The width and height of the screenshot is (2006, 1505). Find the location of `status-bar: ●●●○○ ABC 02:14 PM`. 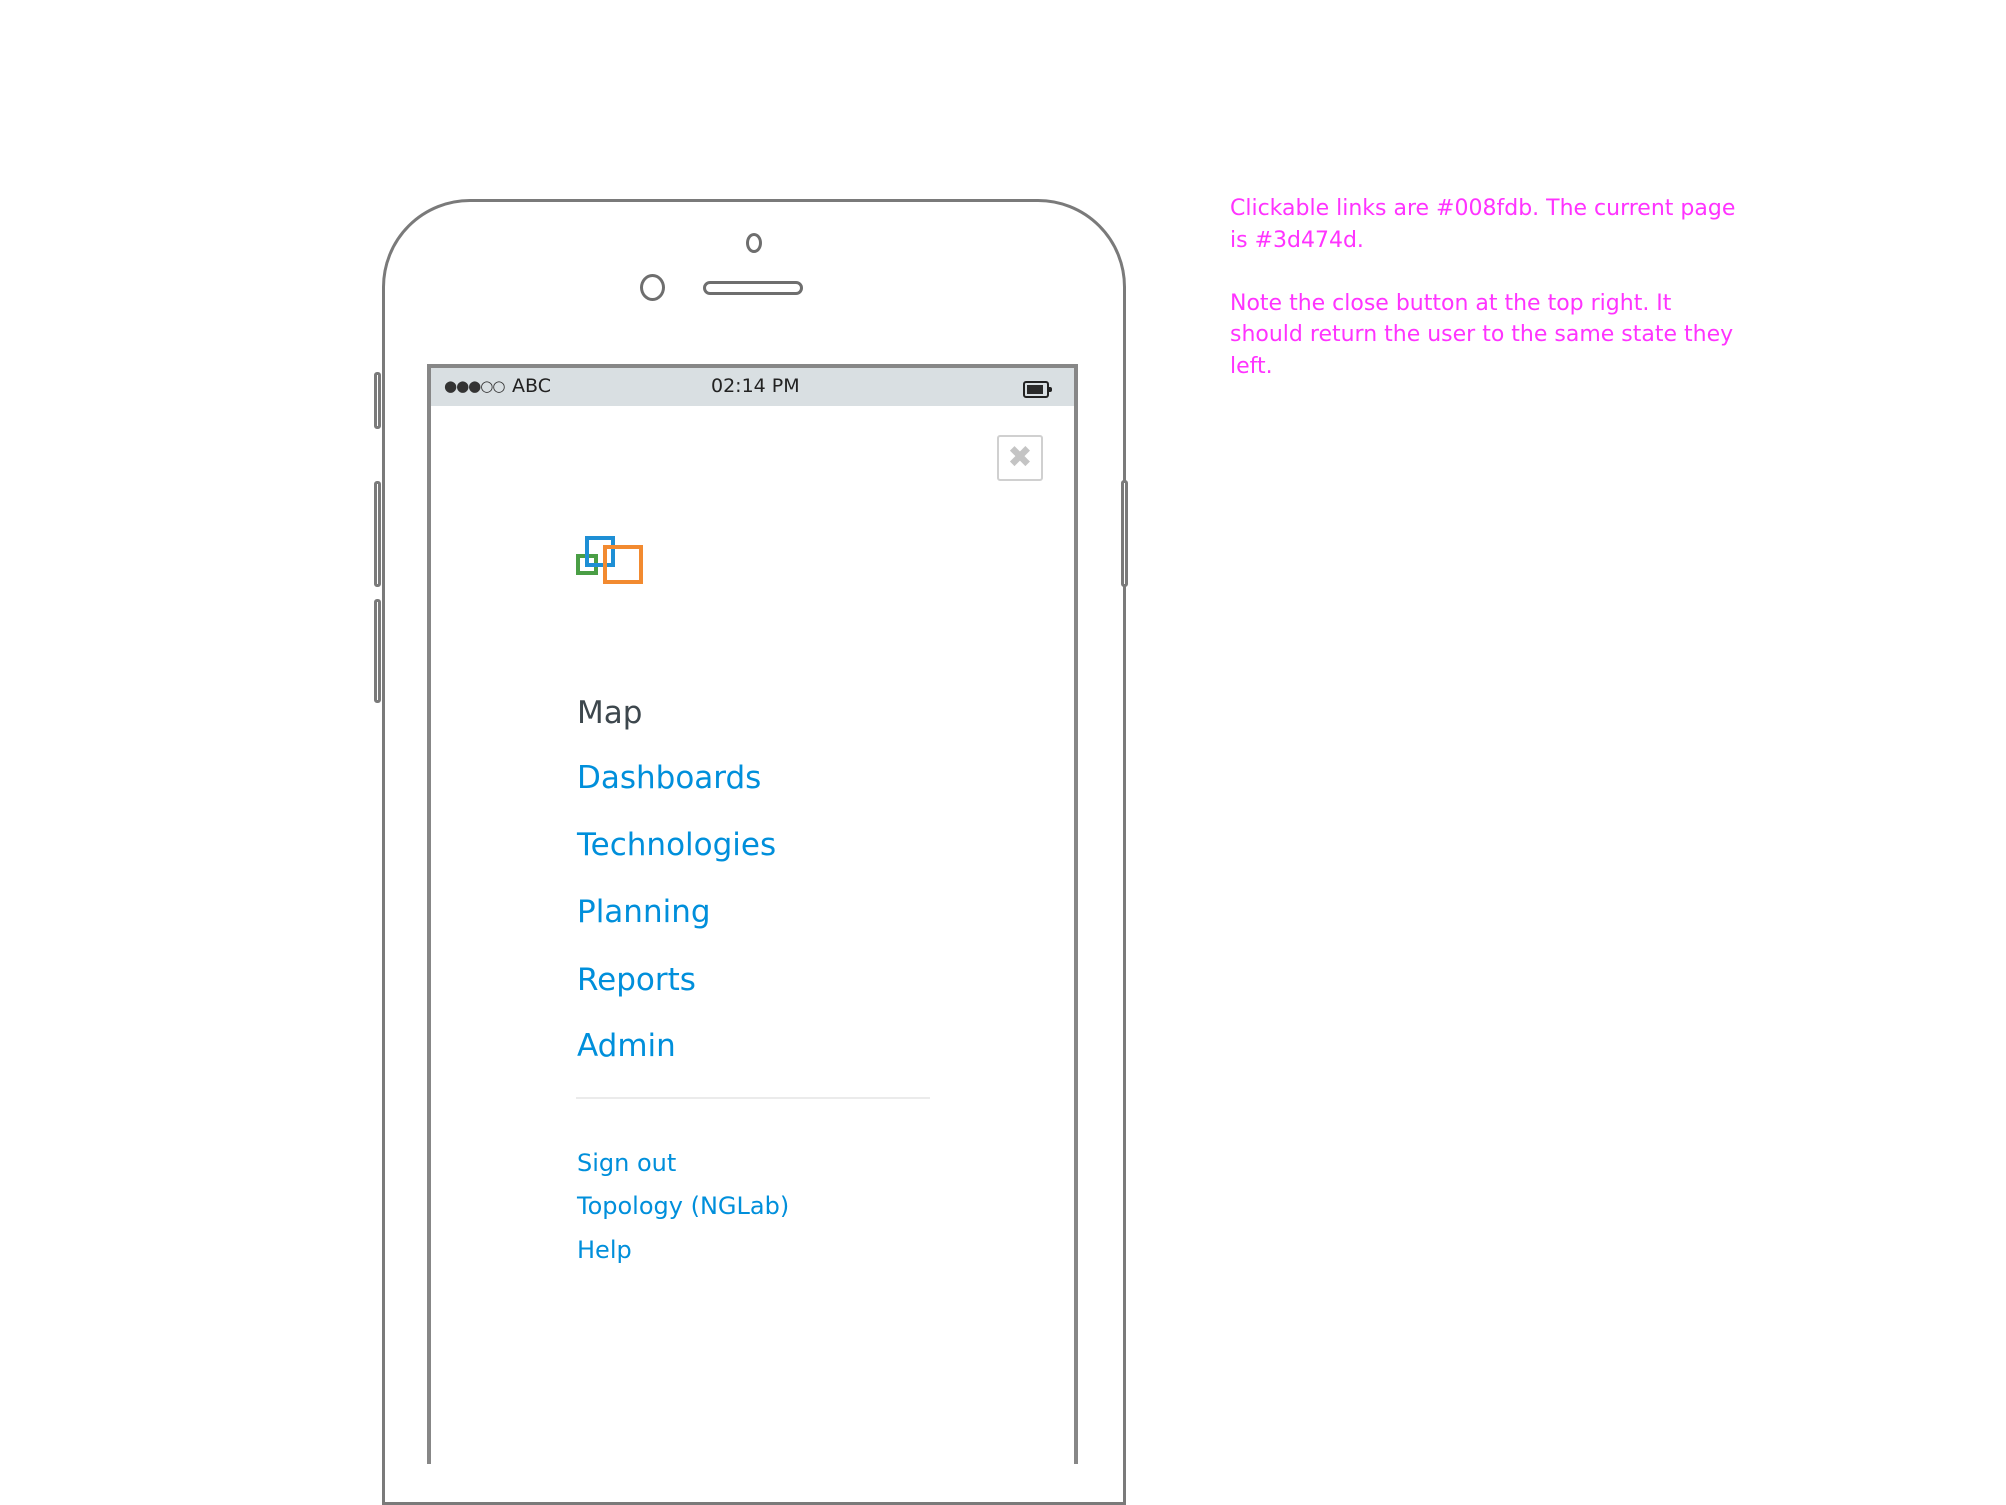

status-bar: ●●●○○ ABC 02:14 PM is located at coordinates (752, 387).